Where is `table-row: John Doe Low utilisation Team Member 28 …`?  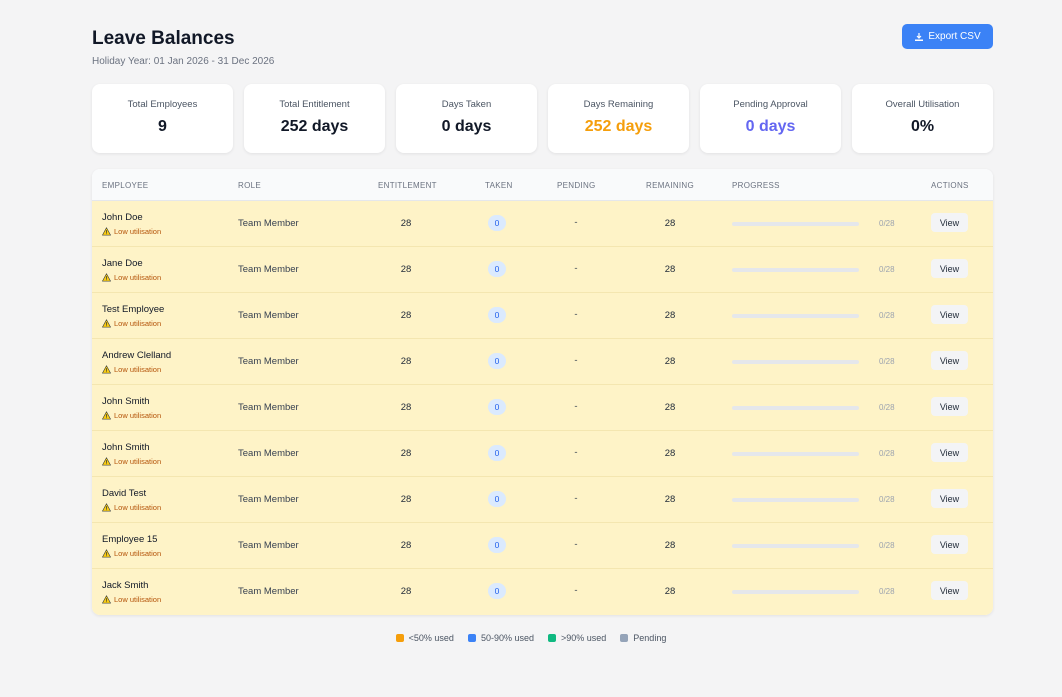 table-row: John Doe Low utilisation Team Member 28 … is located at coordinates (542, 224).